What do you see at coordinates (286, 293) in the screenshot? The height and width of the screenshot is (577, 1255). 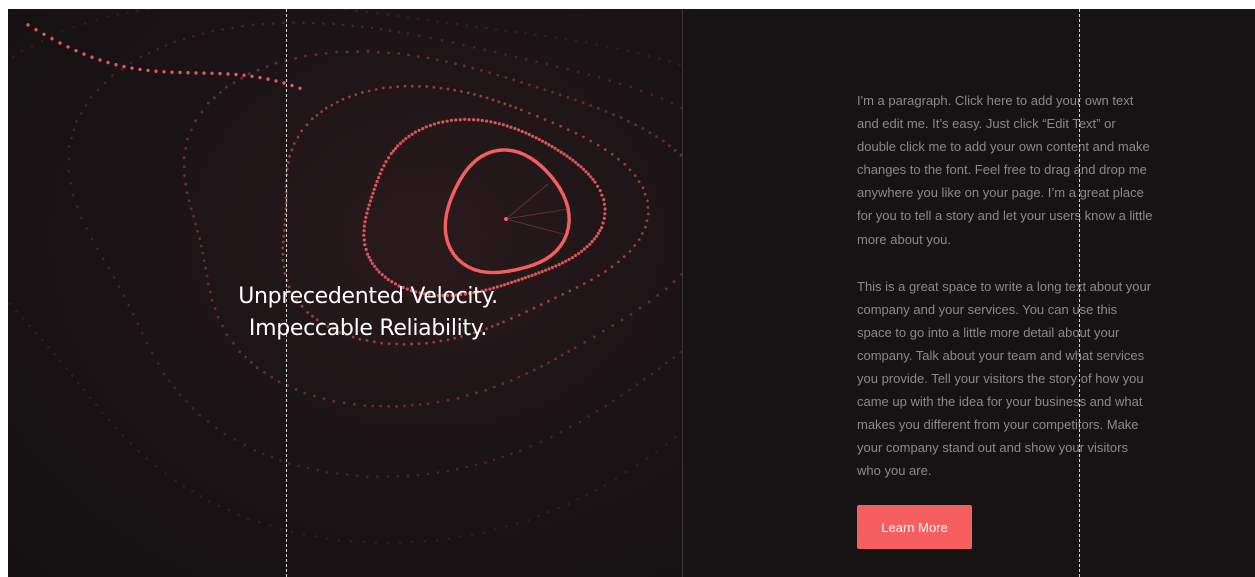 I see `layout-guide-left` at bounding box center [286, 293].